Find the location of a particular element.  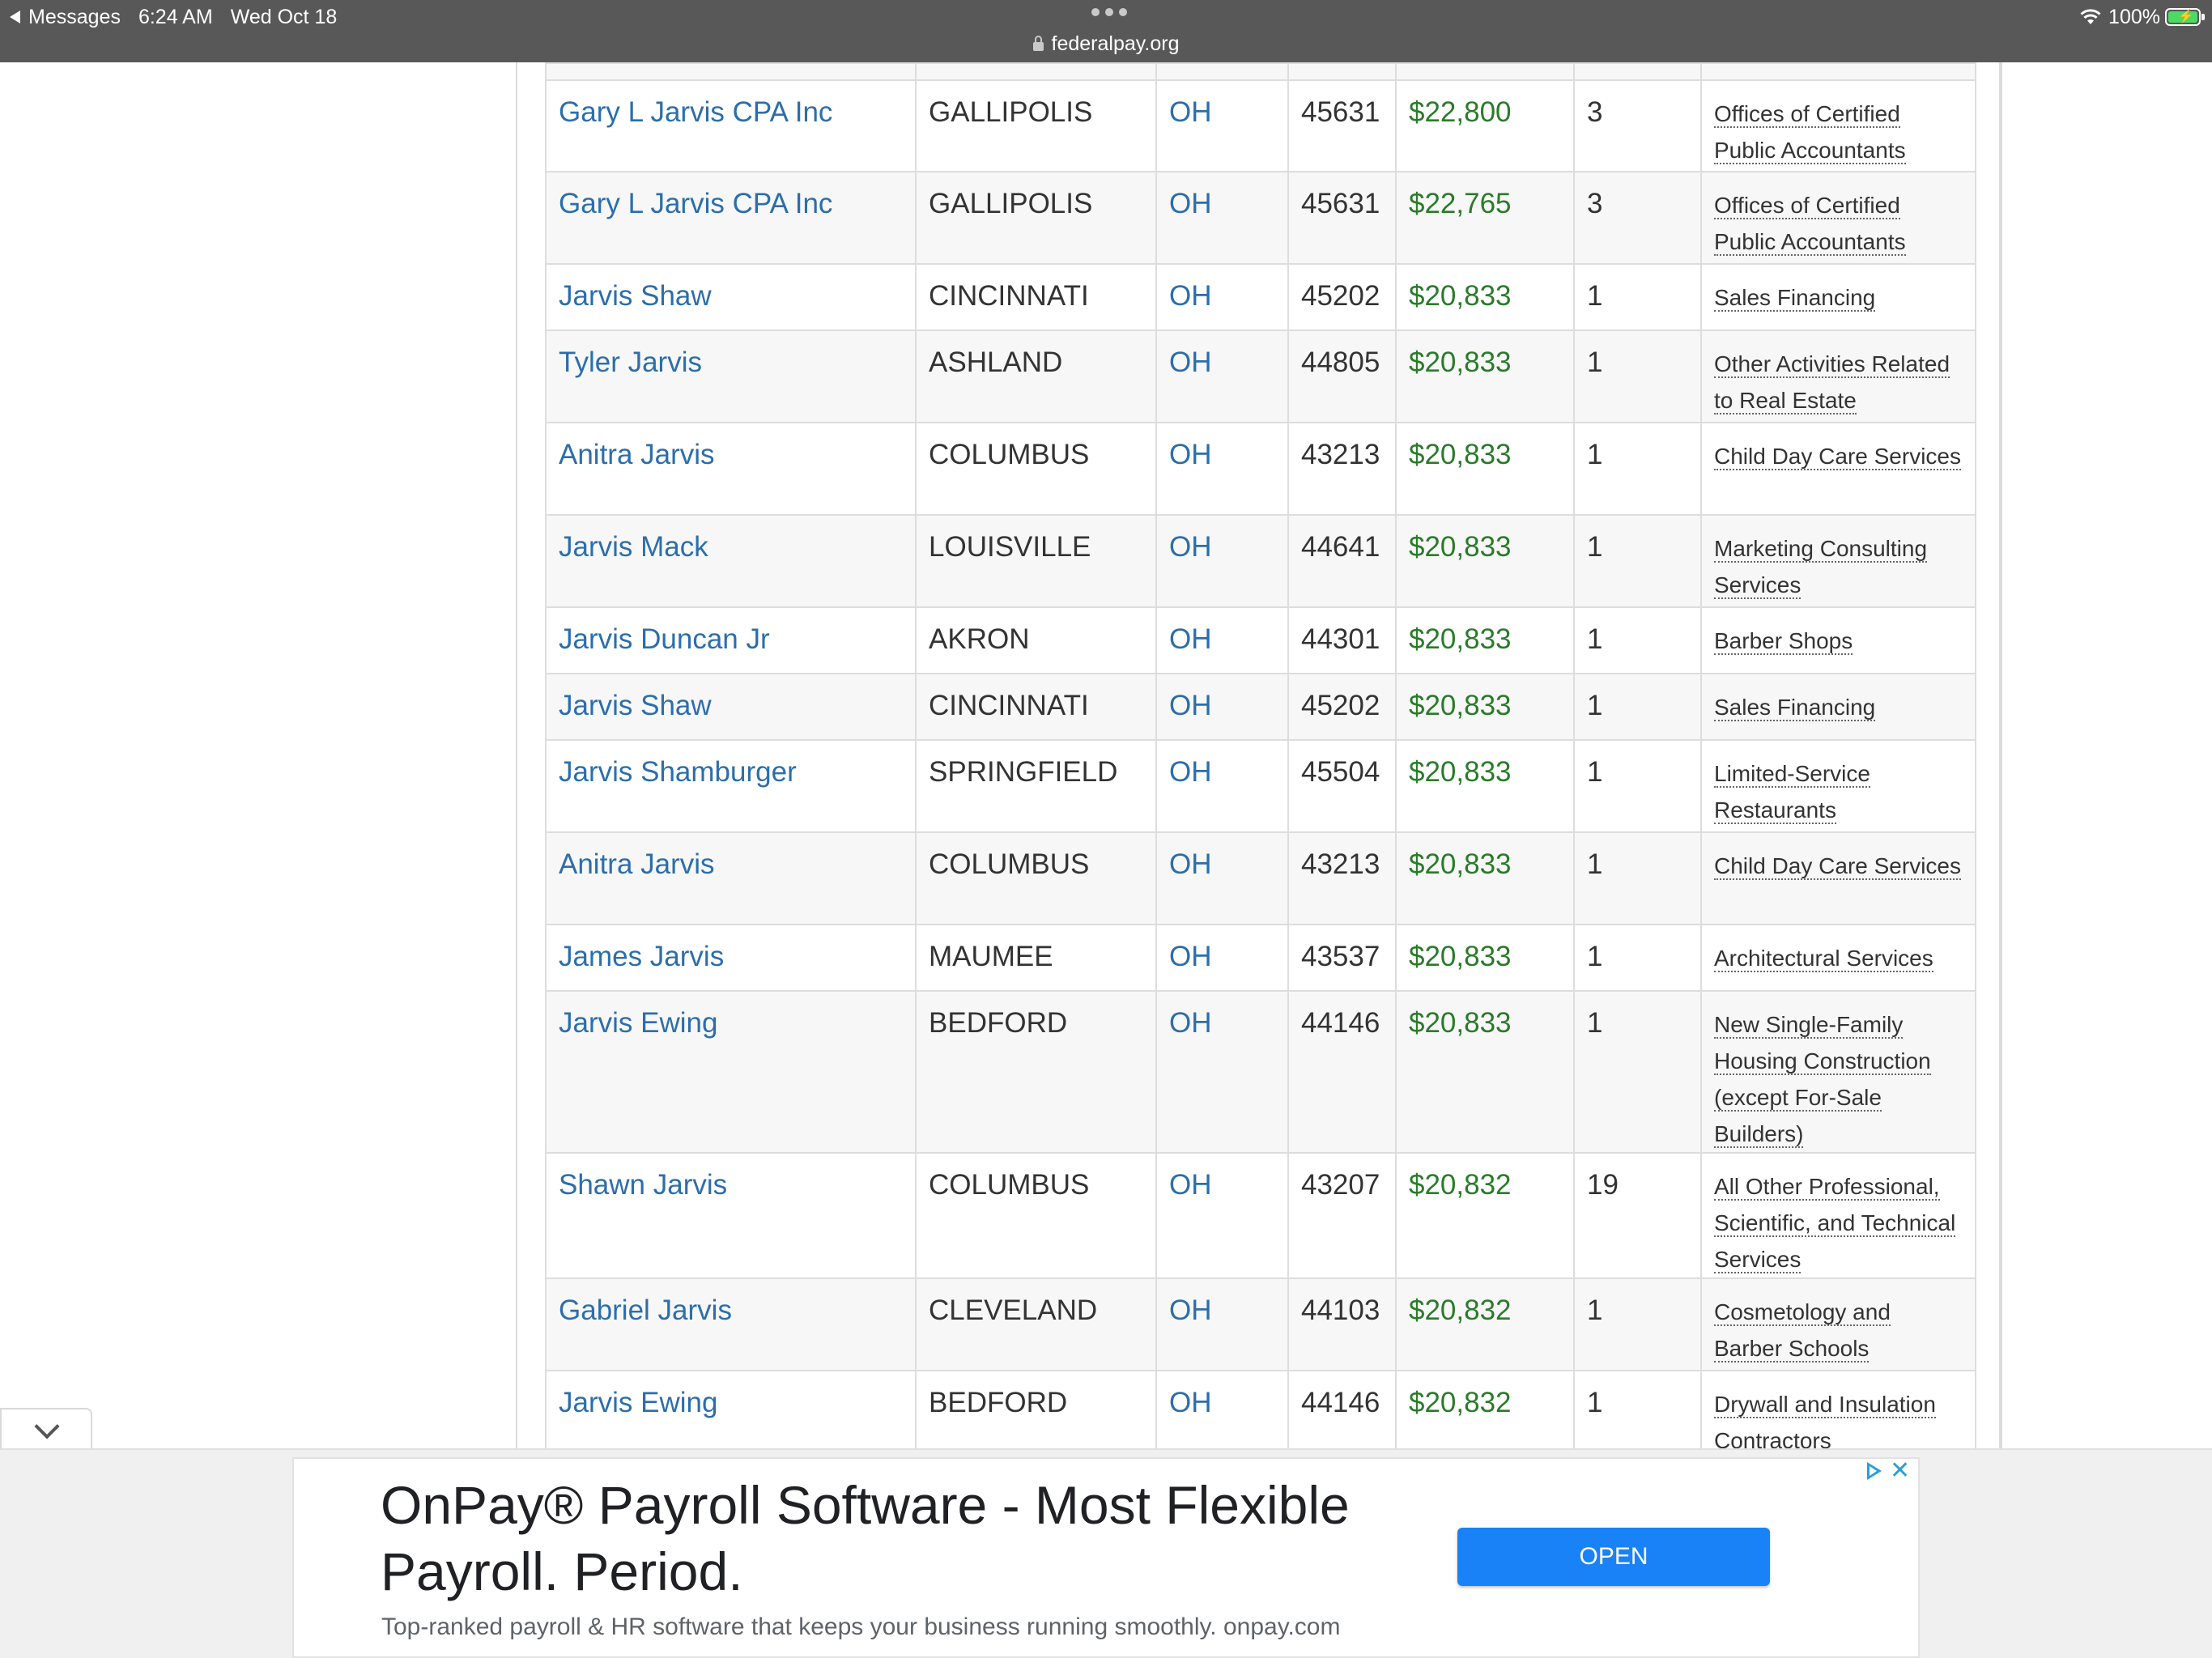

multitasking-dots-icon is located at coordinates (1109, 12).